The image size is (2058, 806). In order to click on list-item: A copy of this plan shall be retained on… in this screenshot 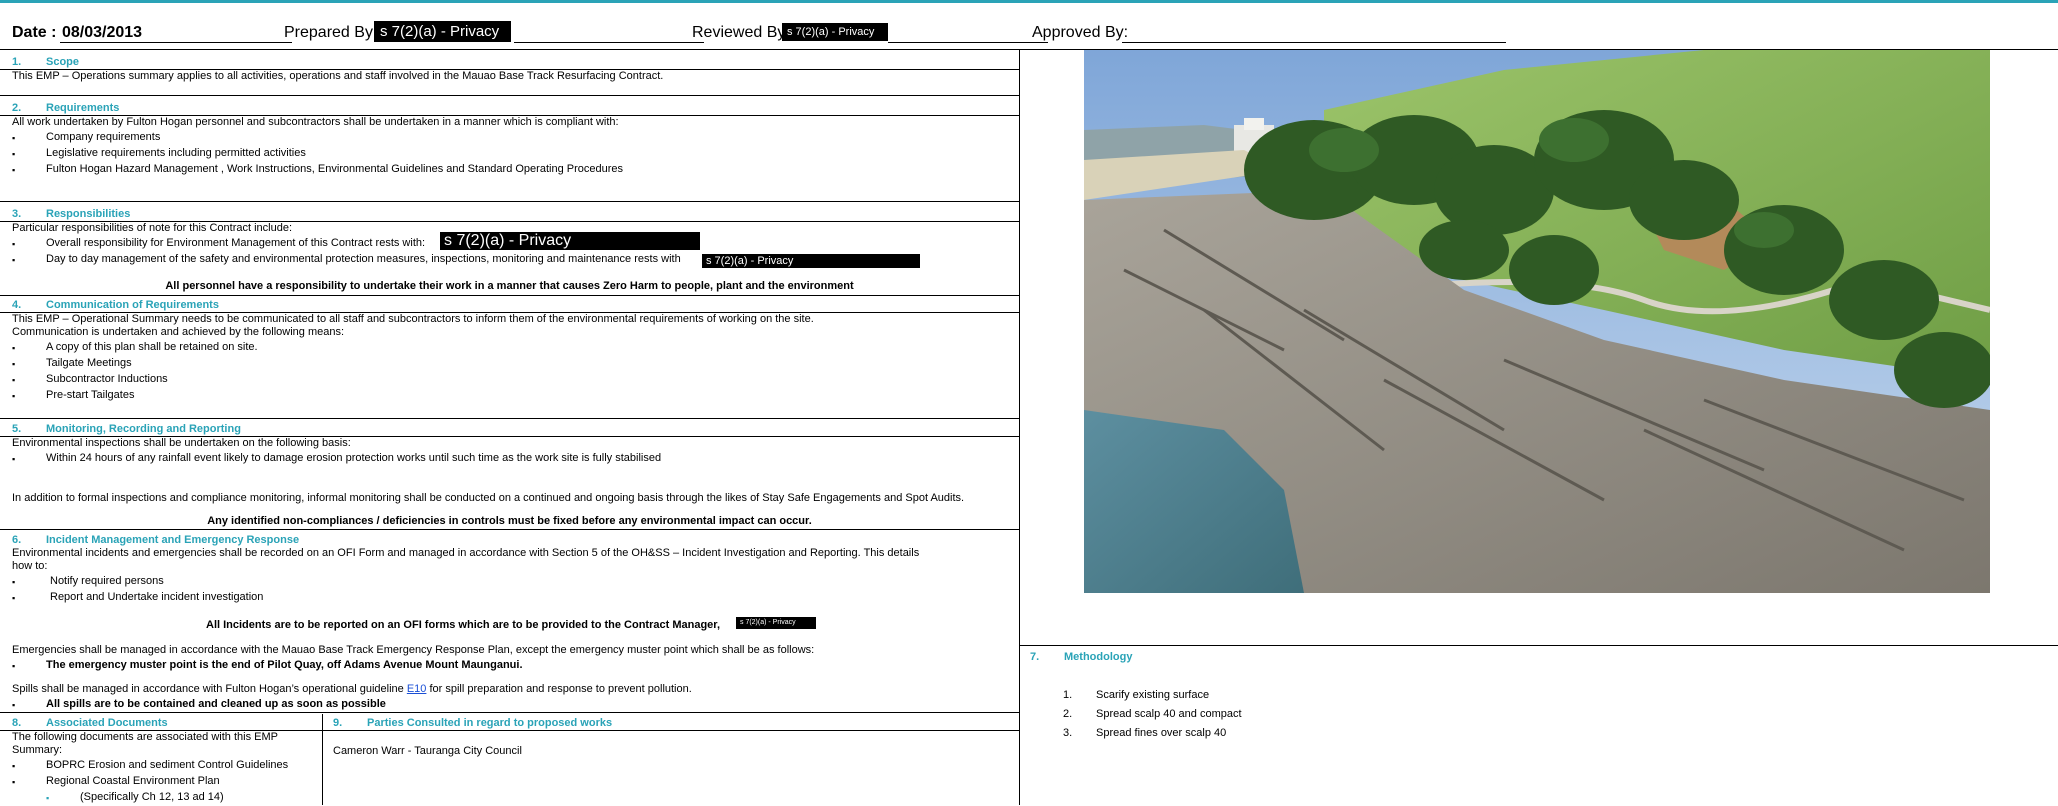, I will do `click(152, 347)`.